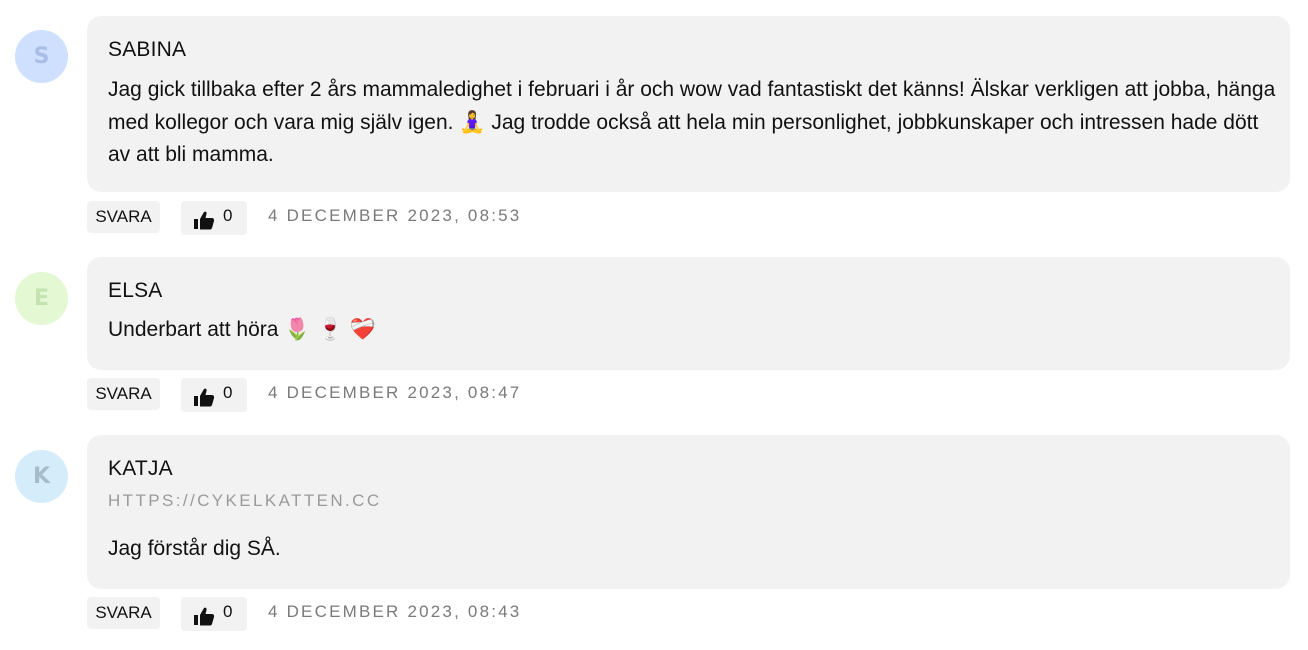  I want to click on comment-timestamp: 4 DECEMBER 2023, 08:43, so click(395, 611).